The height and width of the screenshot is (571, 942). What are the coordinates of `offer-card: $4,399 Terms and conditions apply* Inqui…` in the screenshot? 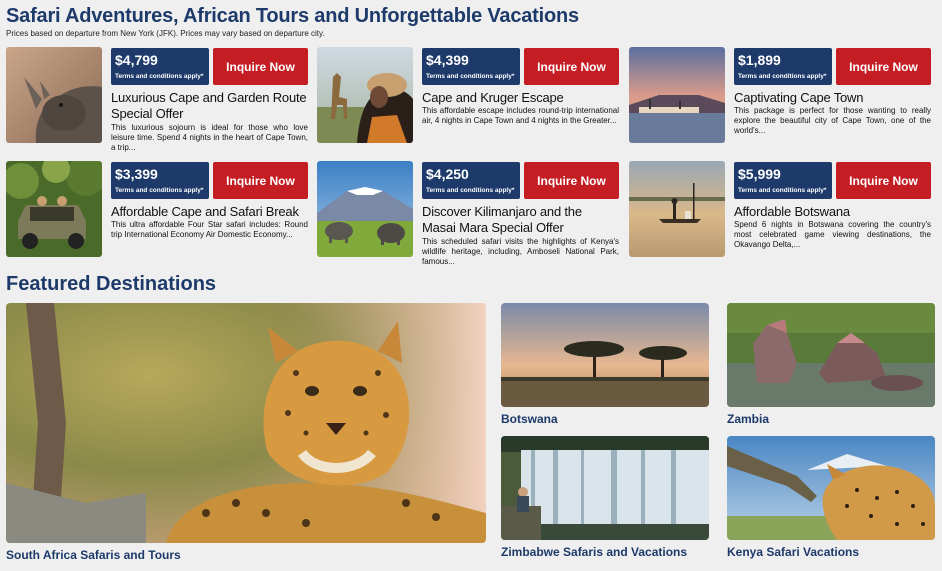 It's located at (468, 95).